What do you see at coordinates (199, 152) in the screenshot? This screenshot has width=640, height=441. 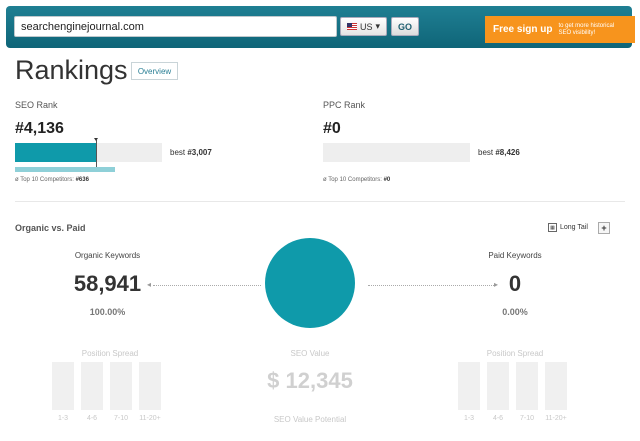 I see `seo-best-value: #3,007` at bounding box center [199, 152].